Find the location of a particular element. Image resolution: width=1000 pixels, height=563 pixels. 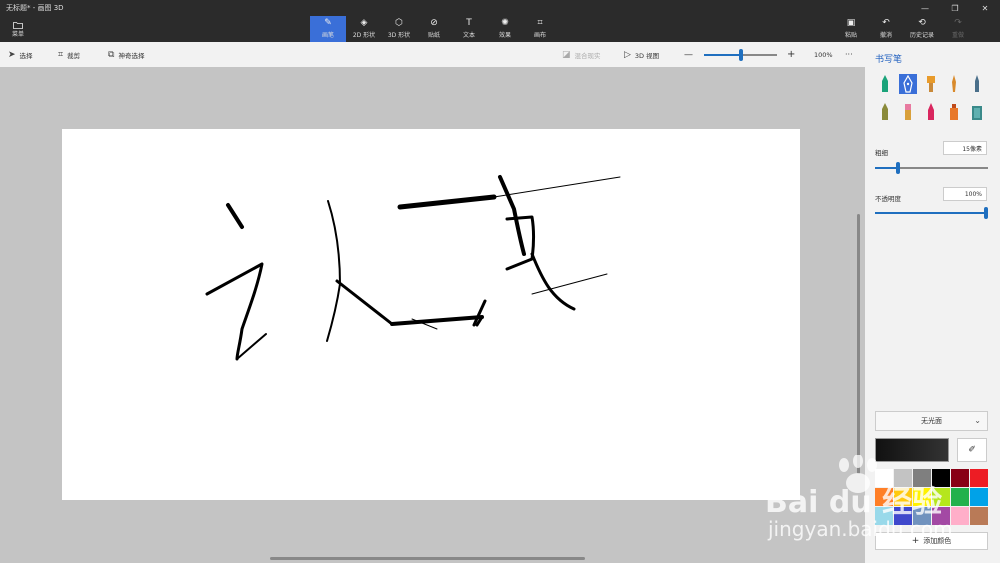

cube-icon: ⬡ is located at coordinates (399, 23).